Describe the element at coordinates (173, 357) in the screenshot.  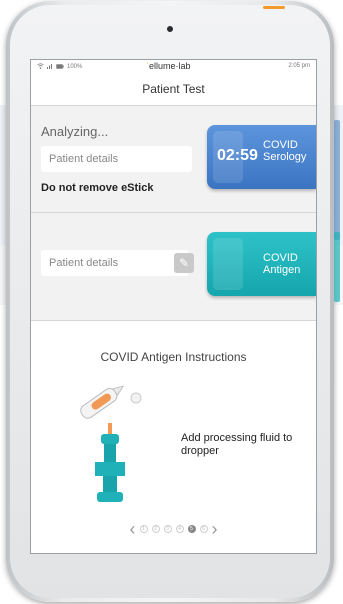
I see `instructions-title: COVID Antigen Instructions` at that location.